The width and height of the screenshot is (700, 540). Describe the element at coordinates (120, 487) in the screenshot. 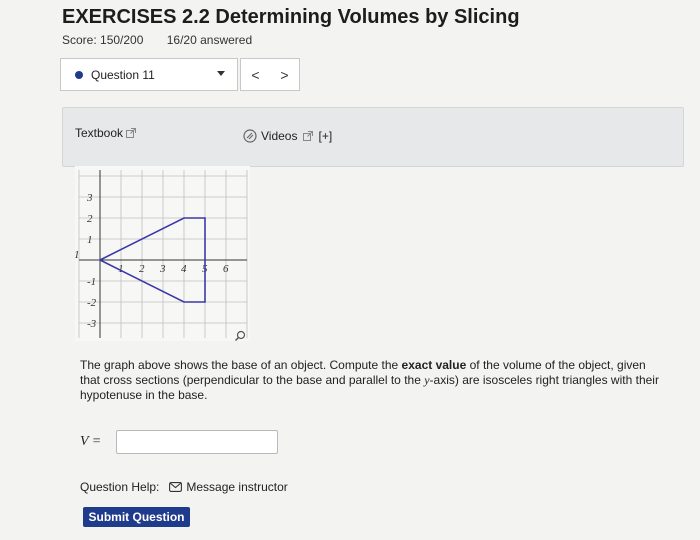

I see `question-help-label: Question Help:` at that location.